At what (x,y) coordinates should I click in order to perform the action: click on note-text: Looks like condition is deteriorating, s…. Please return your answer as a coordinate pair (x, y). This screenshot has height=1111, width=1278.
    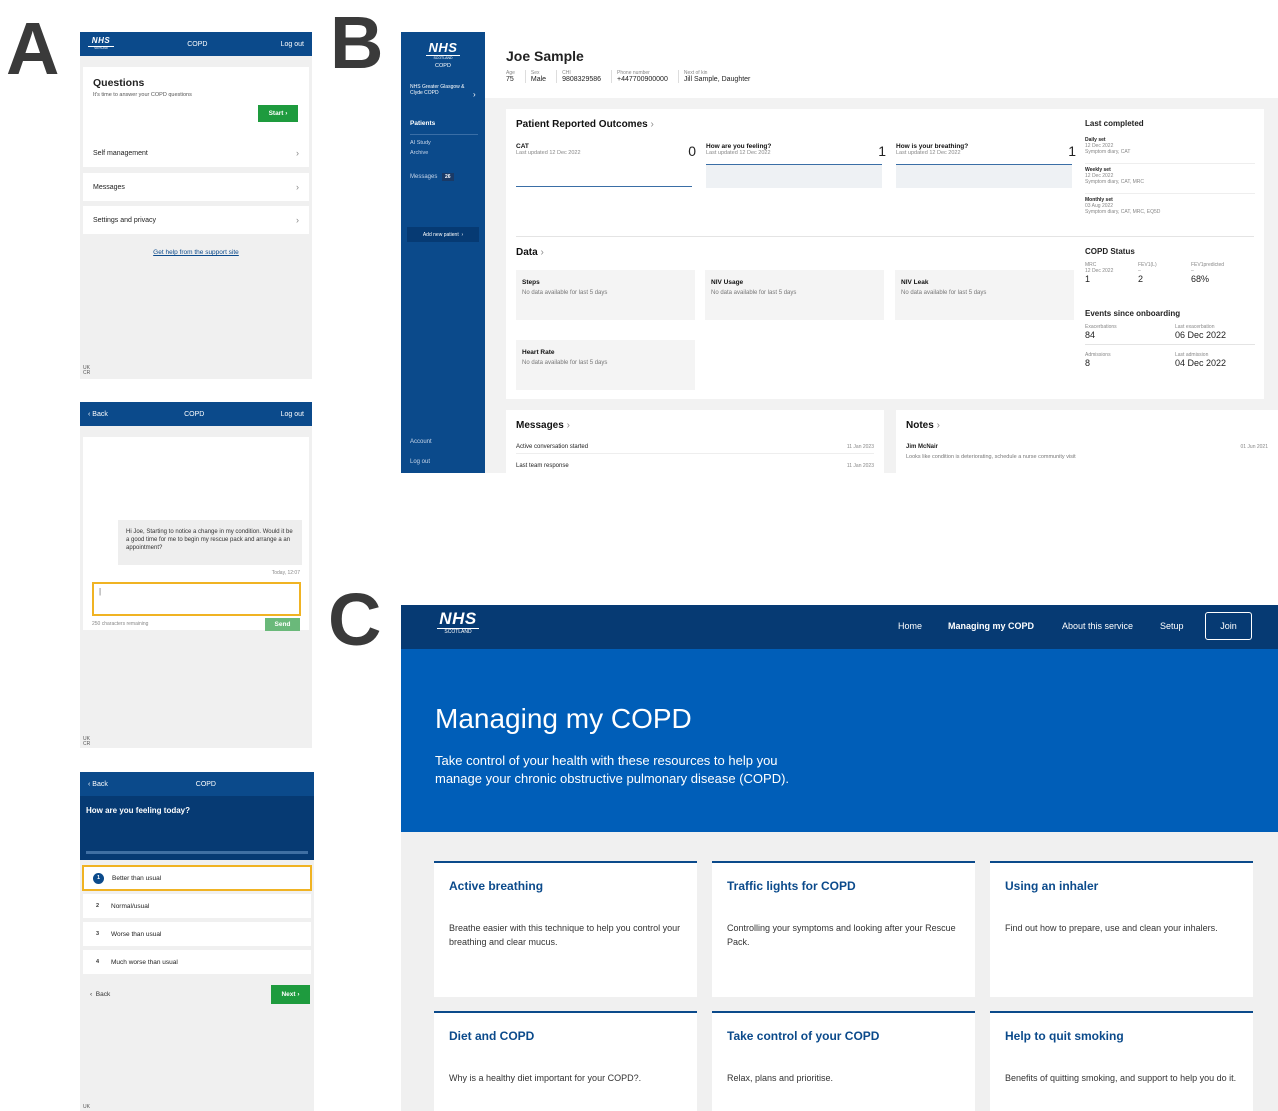
    Looking at the image, I should click on (991, 457).